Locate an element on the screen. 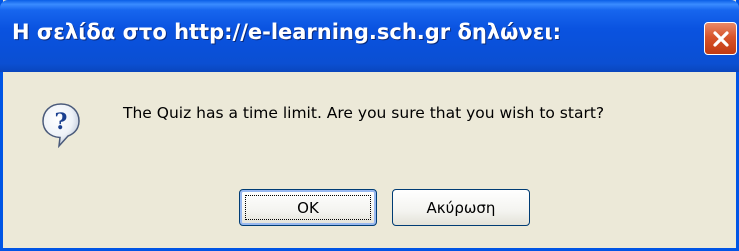 This screenshot has width=739, height=251. question-icon: ? is located at coordinates (61, 125).